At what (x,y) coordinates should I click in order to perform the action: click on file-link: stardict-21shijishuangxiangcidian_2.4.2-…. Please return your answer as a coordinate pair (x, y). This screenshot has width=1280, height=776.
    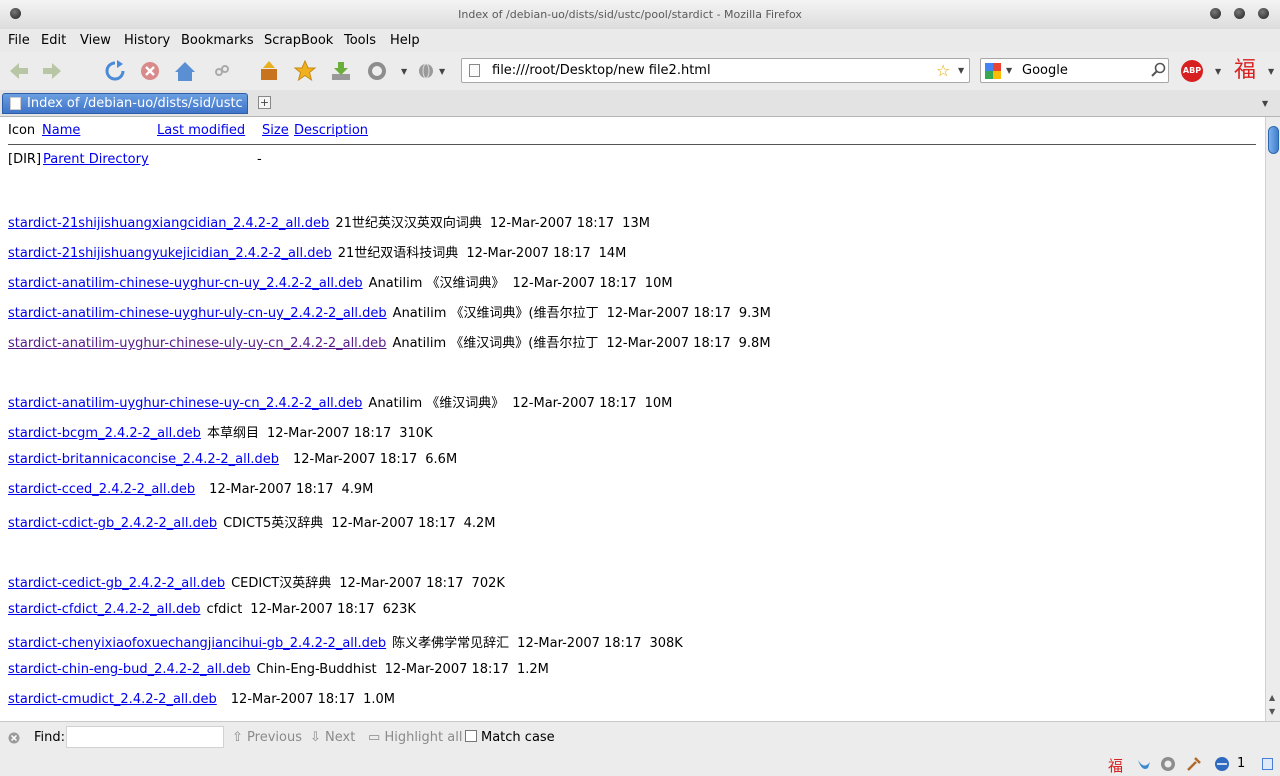
    Looking at the image, I should click on (168, 223).